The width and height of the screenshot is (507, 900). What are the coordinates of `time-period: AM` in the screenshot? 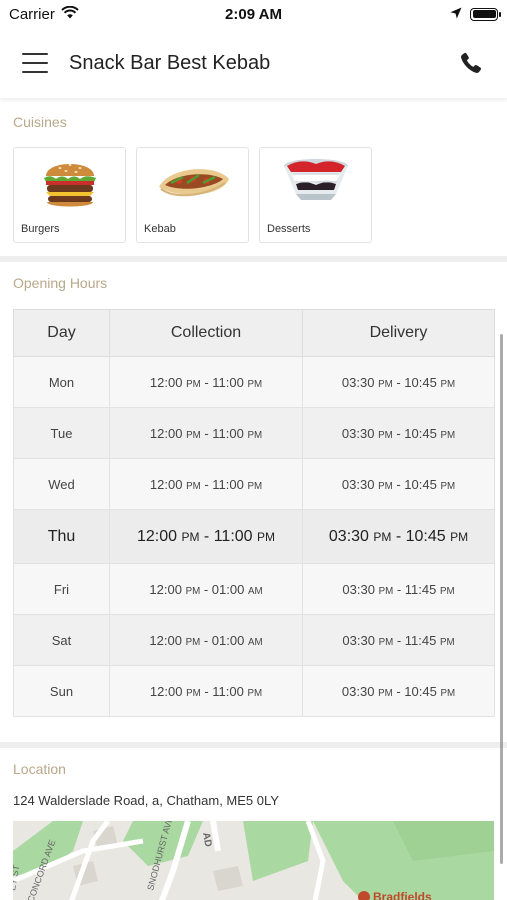 It's located at (255, 642).